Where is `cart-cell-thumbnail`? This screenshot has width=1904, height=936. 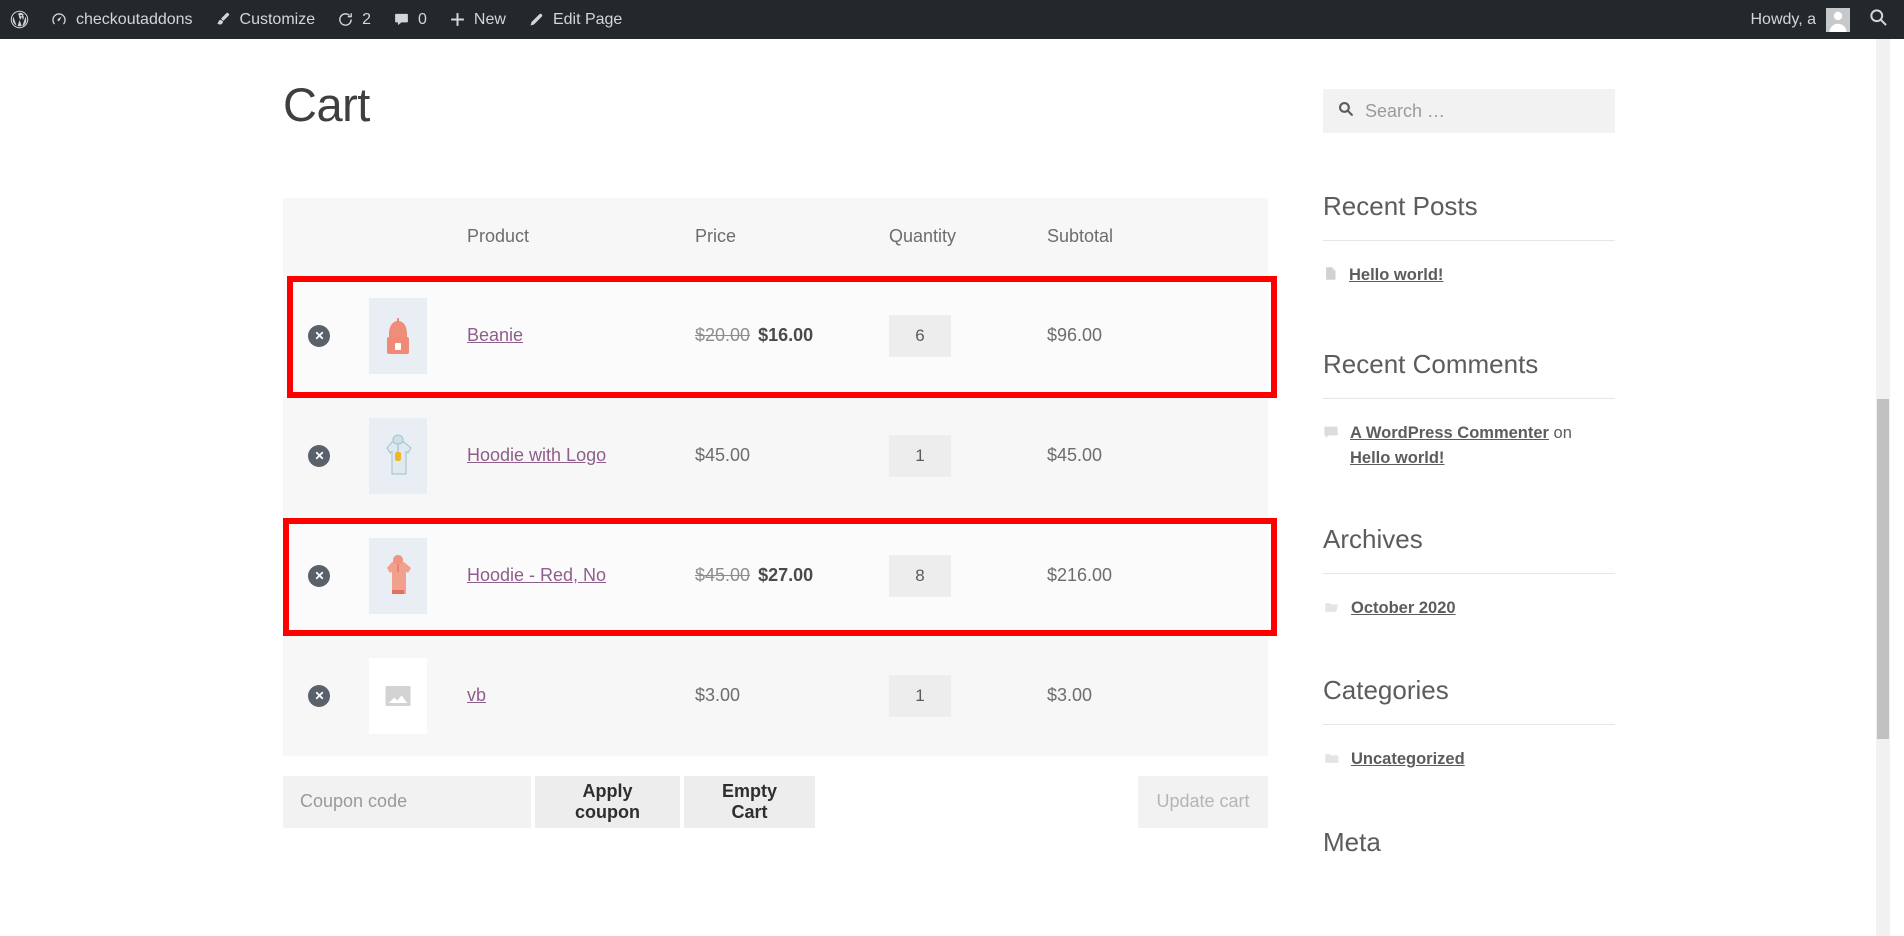
cart-cell-thumbnail is located at coordinates (418, 695).